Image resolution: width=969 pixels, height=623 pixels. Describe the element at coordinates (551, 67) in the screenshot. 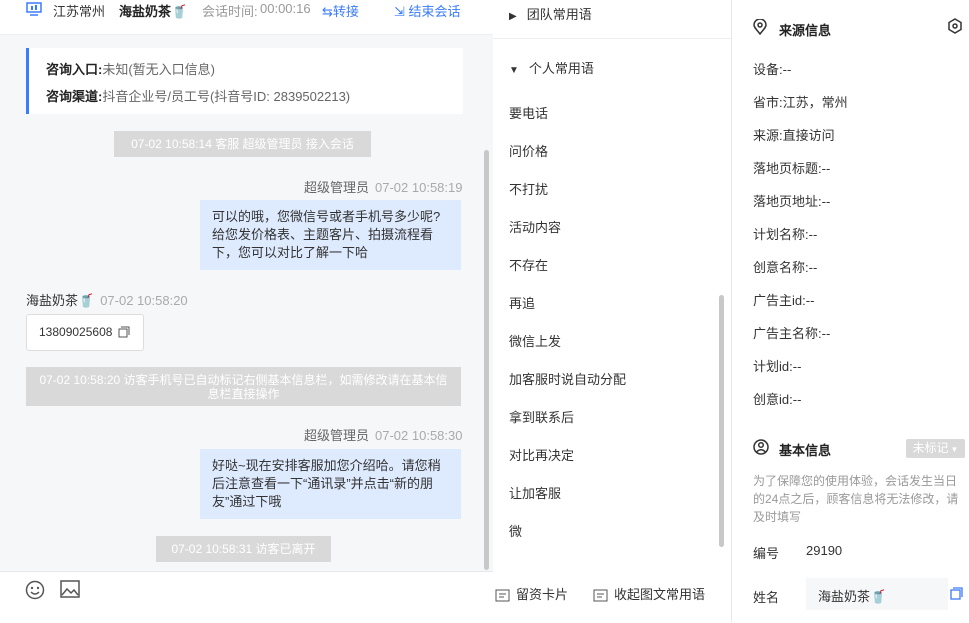

I see `personal-phrases-toggle: ▼ 个人常用语` at that location.